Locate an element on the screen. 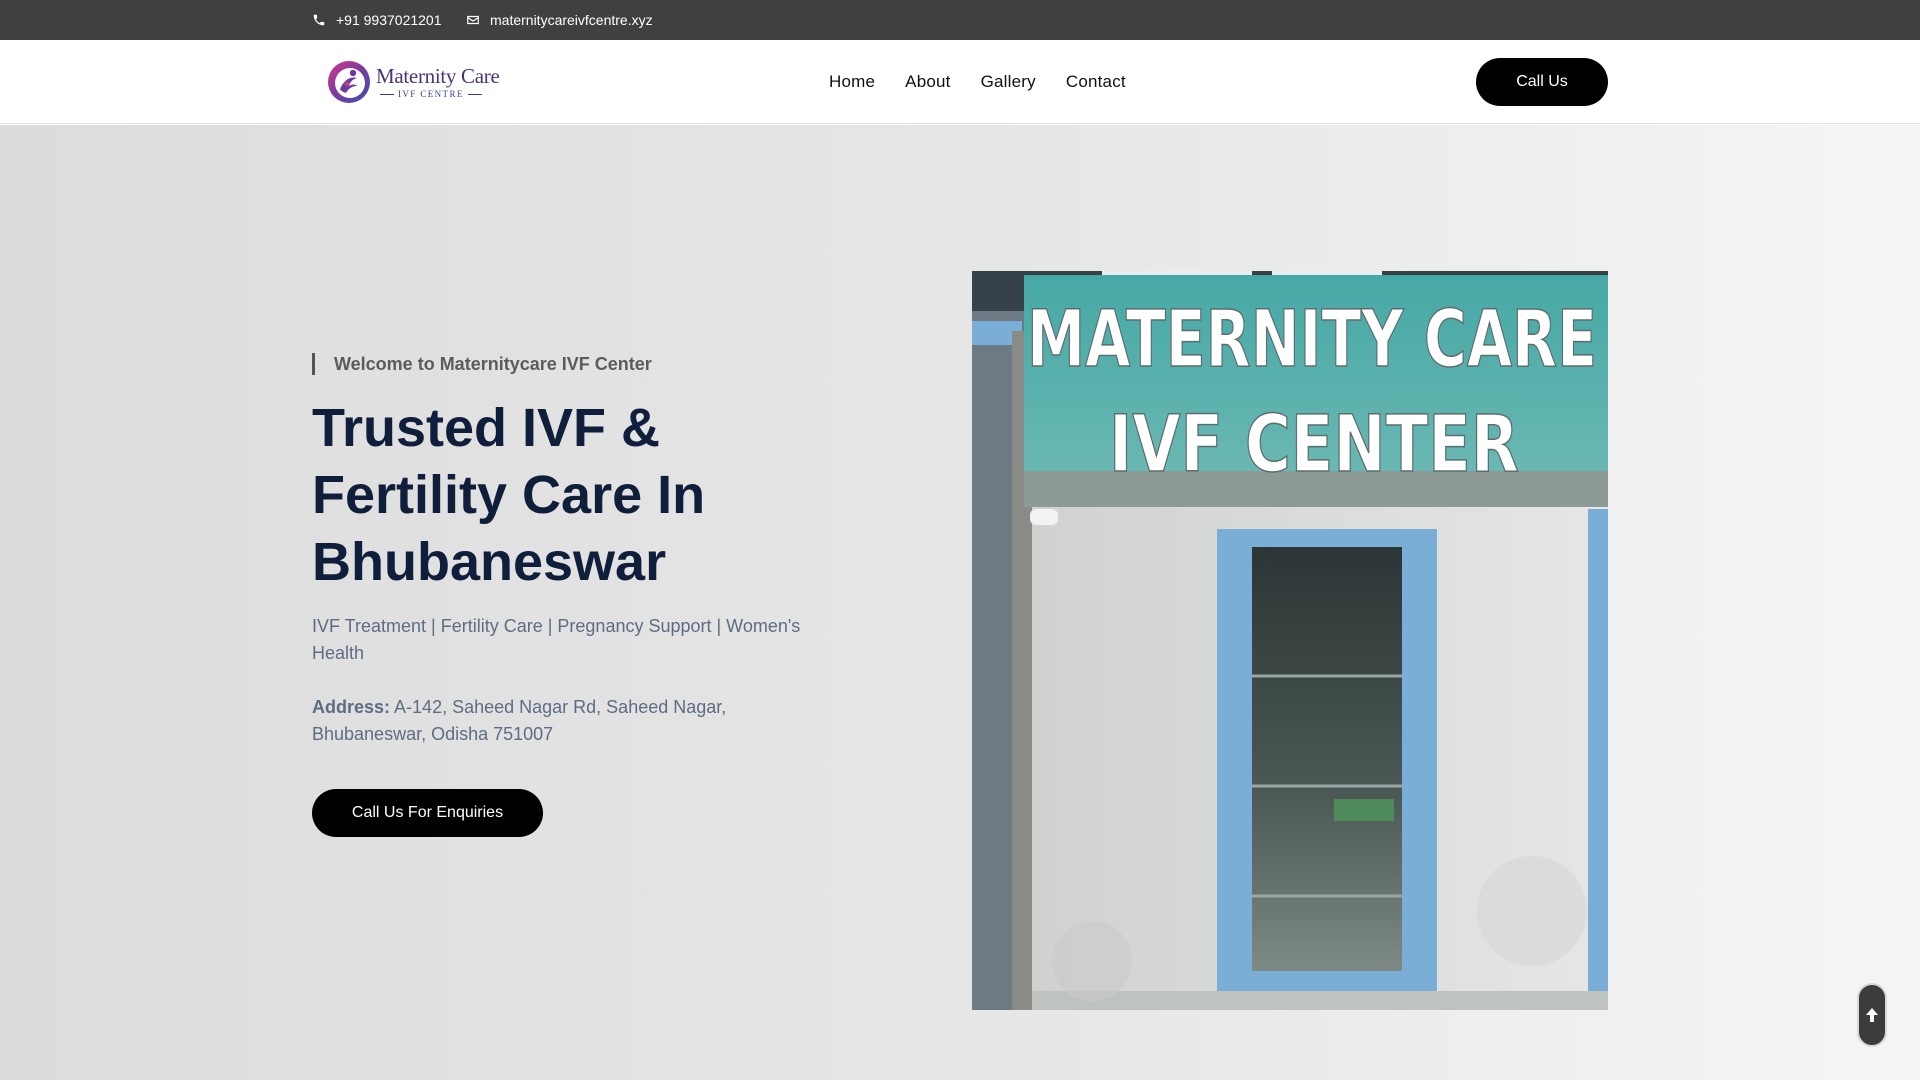 The image size is (1920, 1080). sign-text-line-1: MATERNITY CARE is located at coordinates (1312, 340).